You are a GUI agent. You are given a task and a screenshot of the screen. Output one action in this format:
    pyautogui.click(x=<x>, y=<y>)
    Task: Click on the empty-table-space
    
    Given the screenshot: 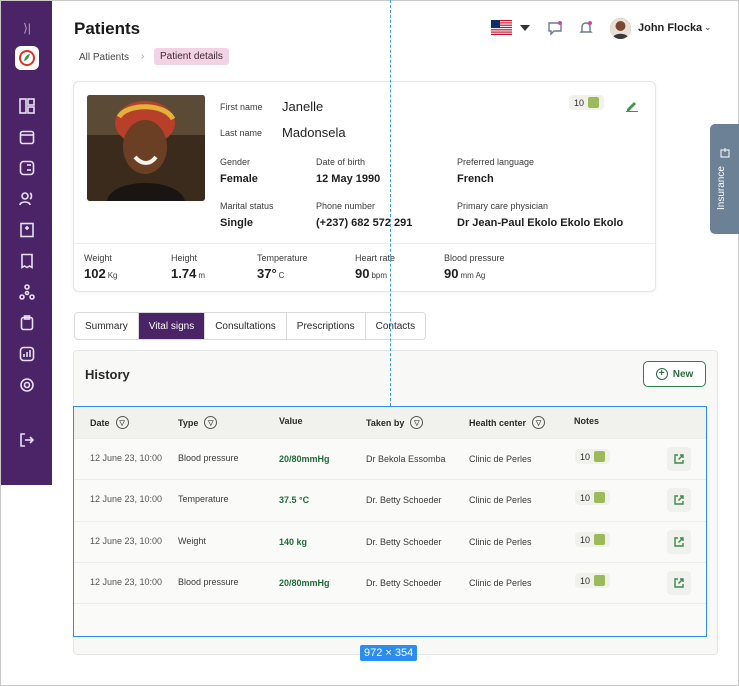 What is the action you would take?
    pyautogui.click(x=390, y=619)
    